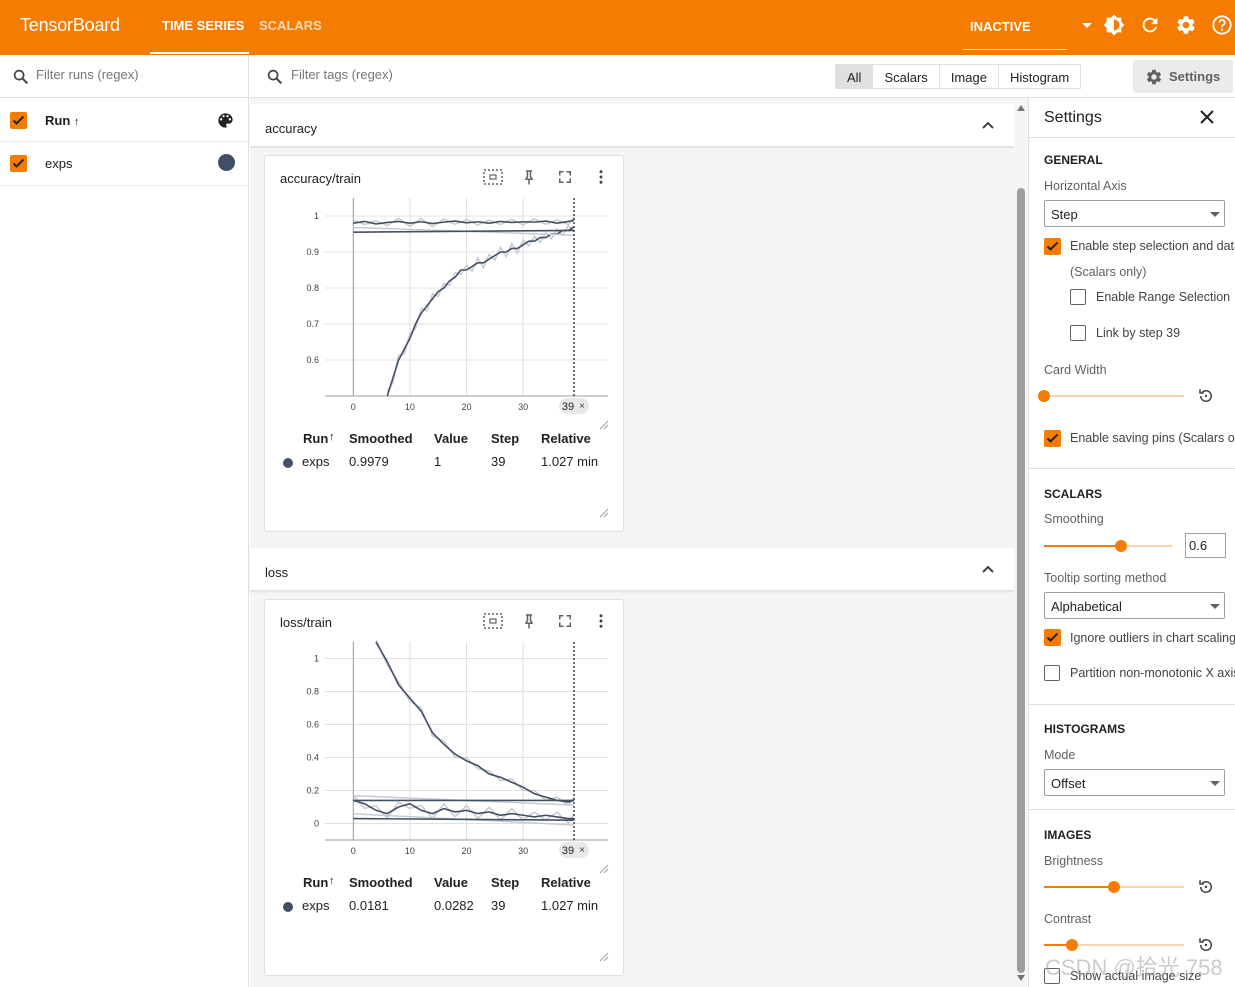 This screenshot has width=1235, height=987. I want to click on select-all-runs-checkbox, so click(18, 120).